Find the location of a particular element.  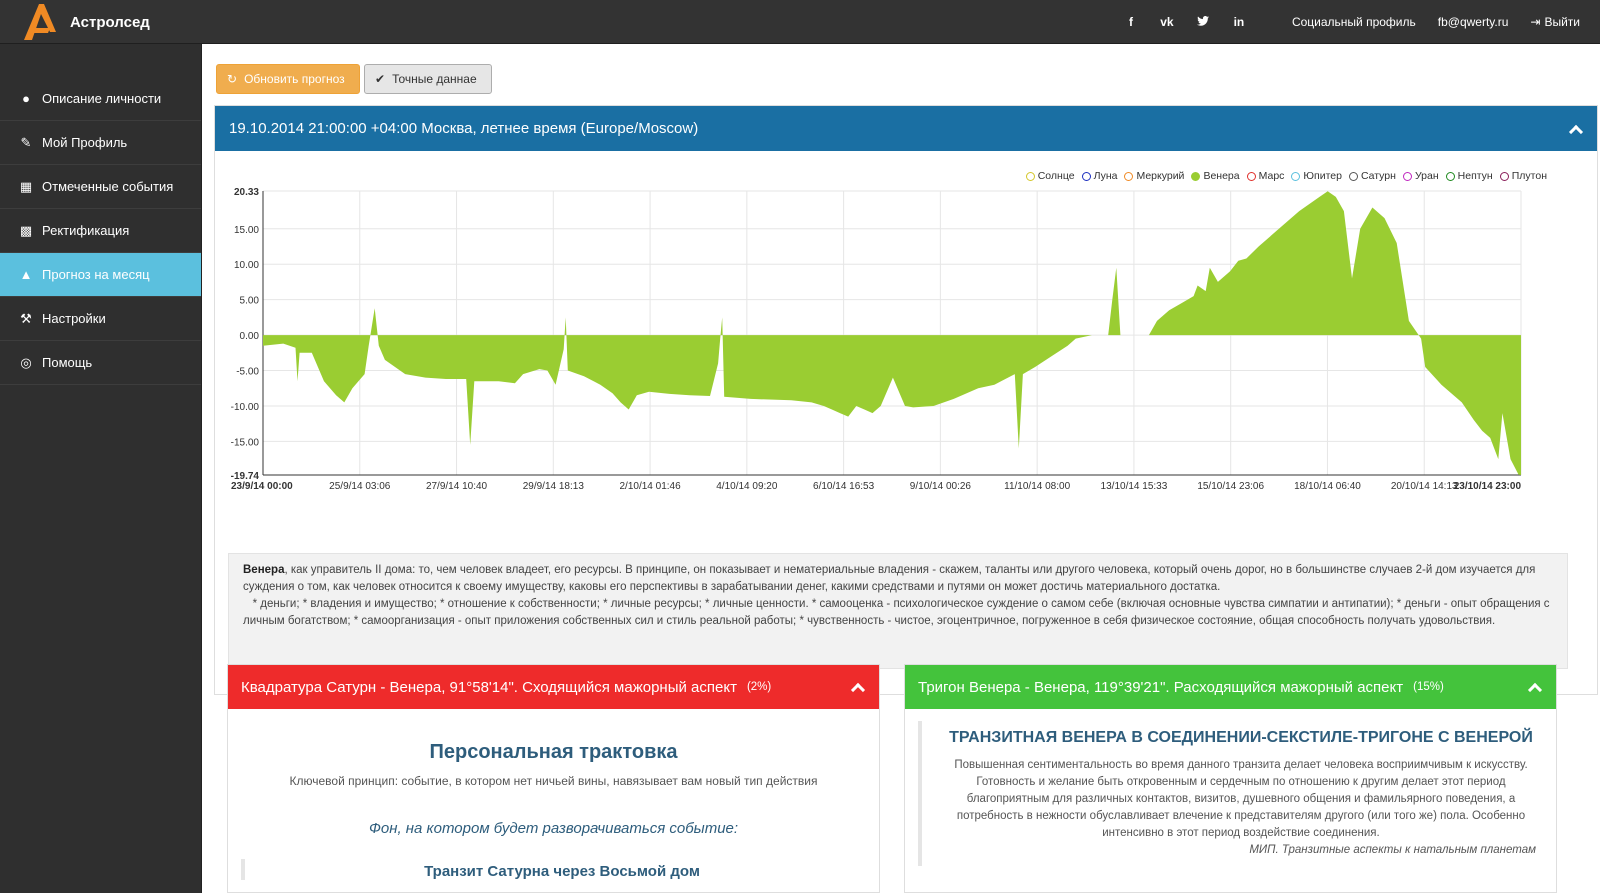

sidebar-item-label: Описание личности is located at coordinates (102, 98).